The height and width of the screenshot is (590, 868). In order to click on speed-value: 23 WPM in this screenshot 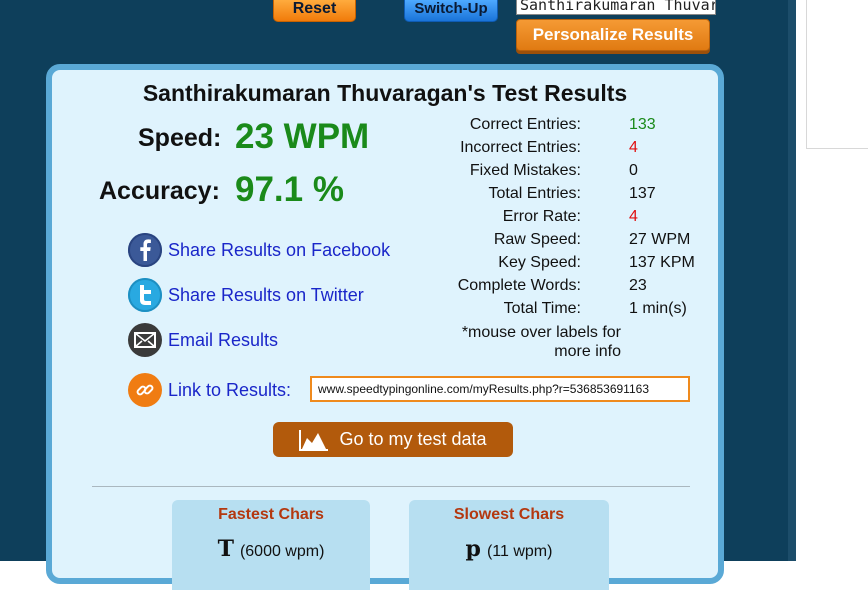, I will do `click(302, 136)`.